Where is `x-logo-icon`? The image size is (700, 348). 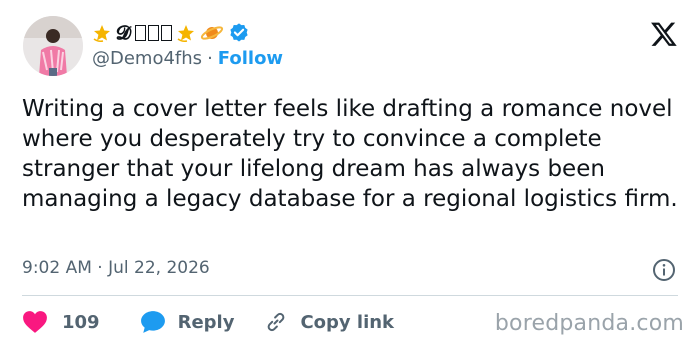
x-logo-icon is located at coordinates (664, 34).